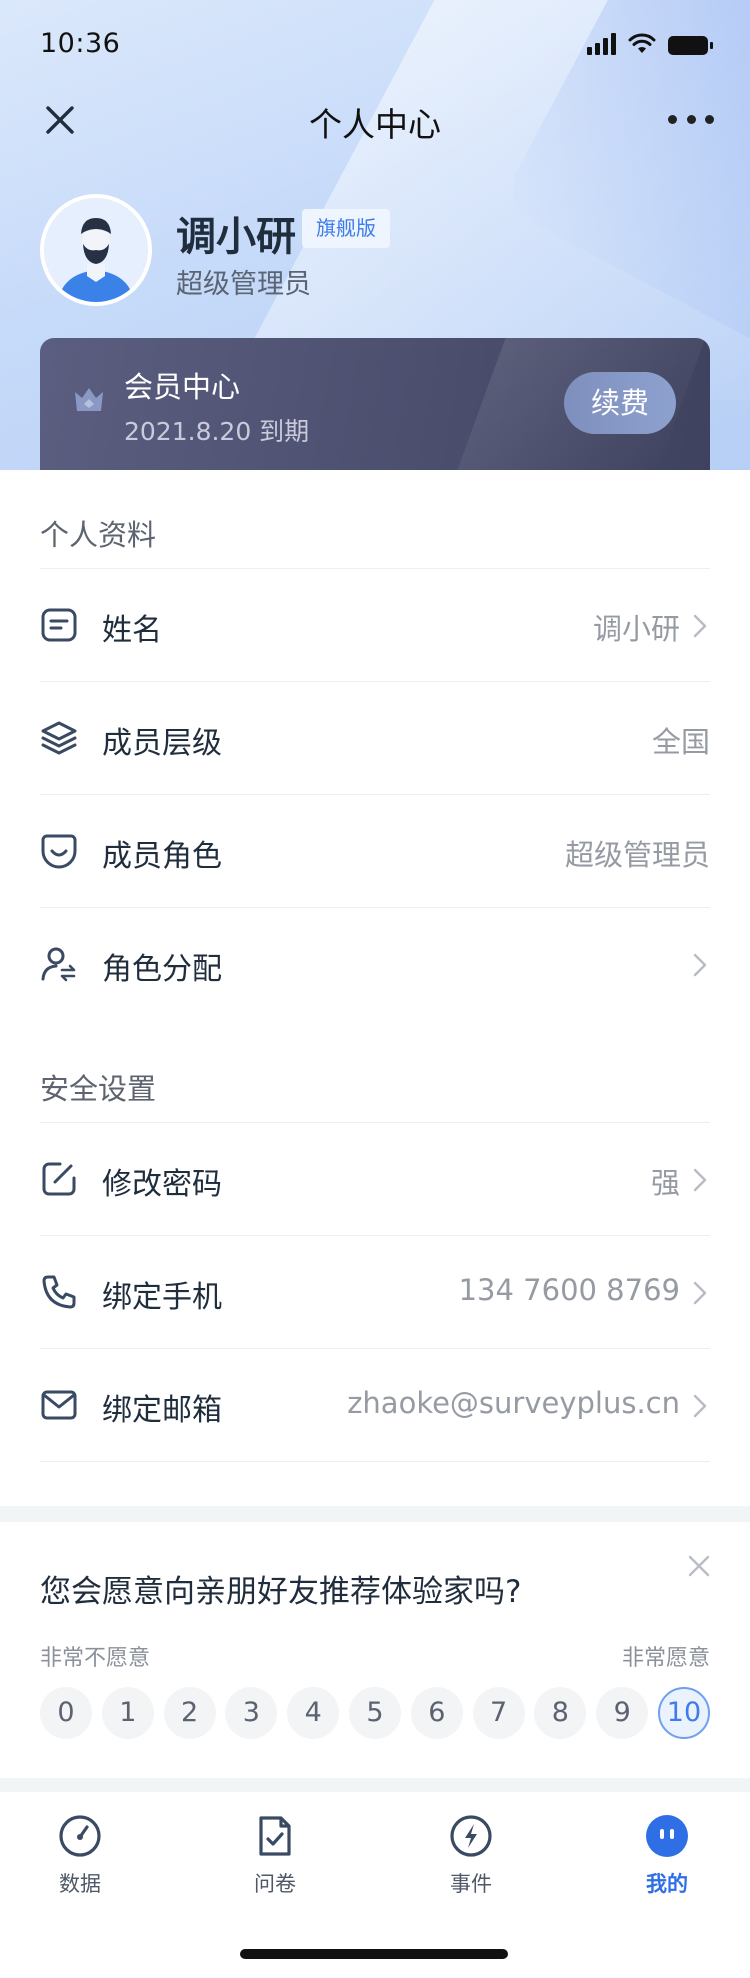 Image resolution: width=750 pixels, height=1978 pixels. I want to click on more-icon, so click(691, 119).